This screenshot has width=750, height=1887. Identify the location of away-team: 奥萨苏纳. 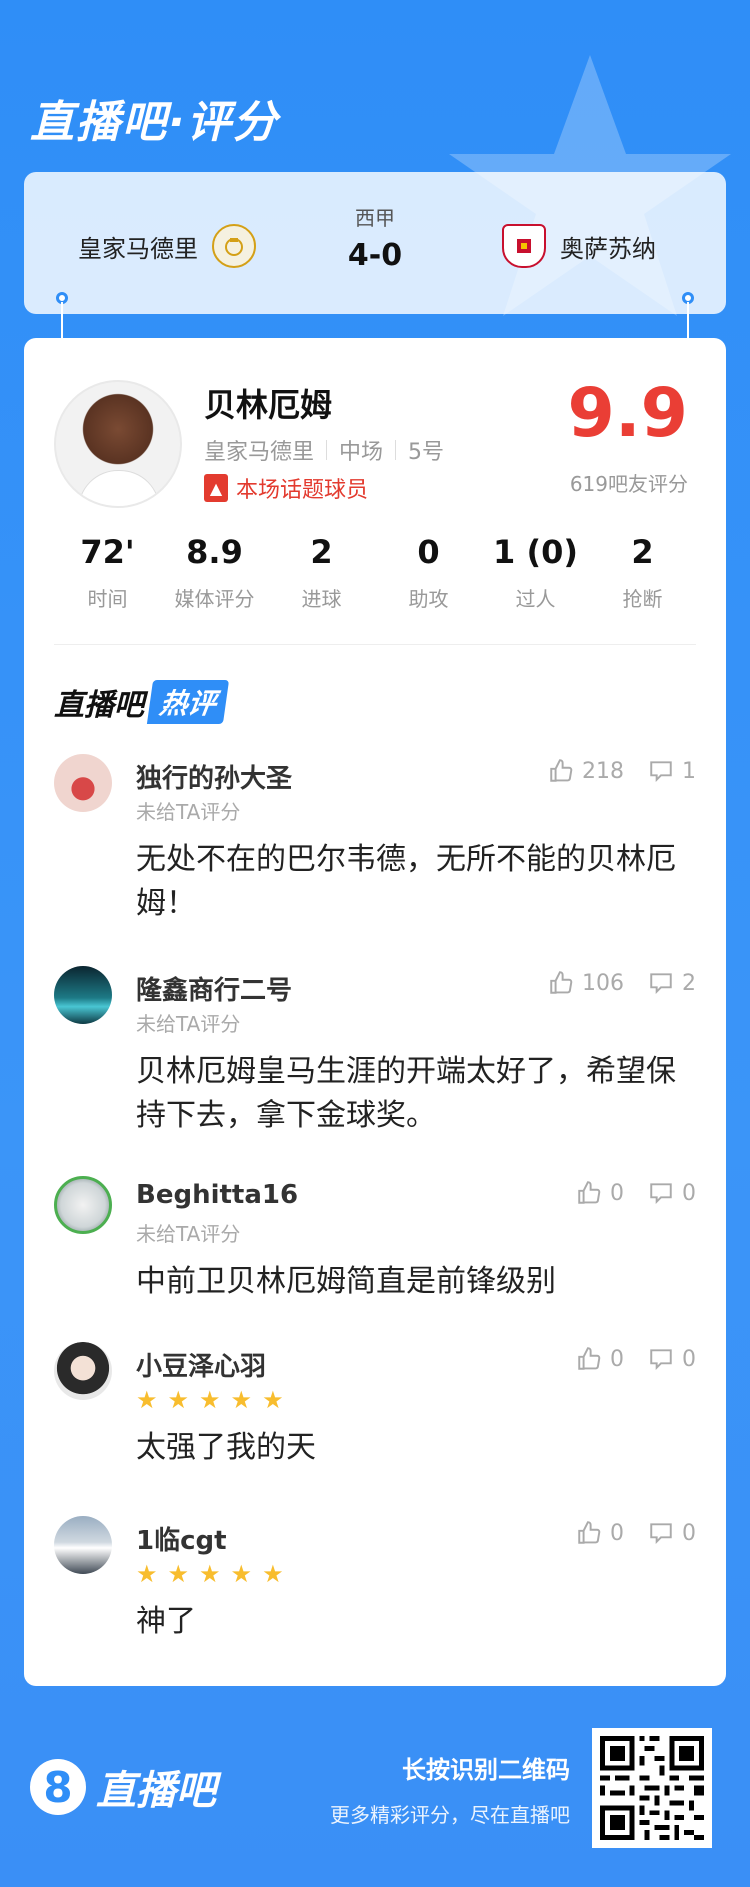
(579, 246).